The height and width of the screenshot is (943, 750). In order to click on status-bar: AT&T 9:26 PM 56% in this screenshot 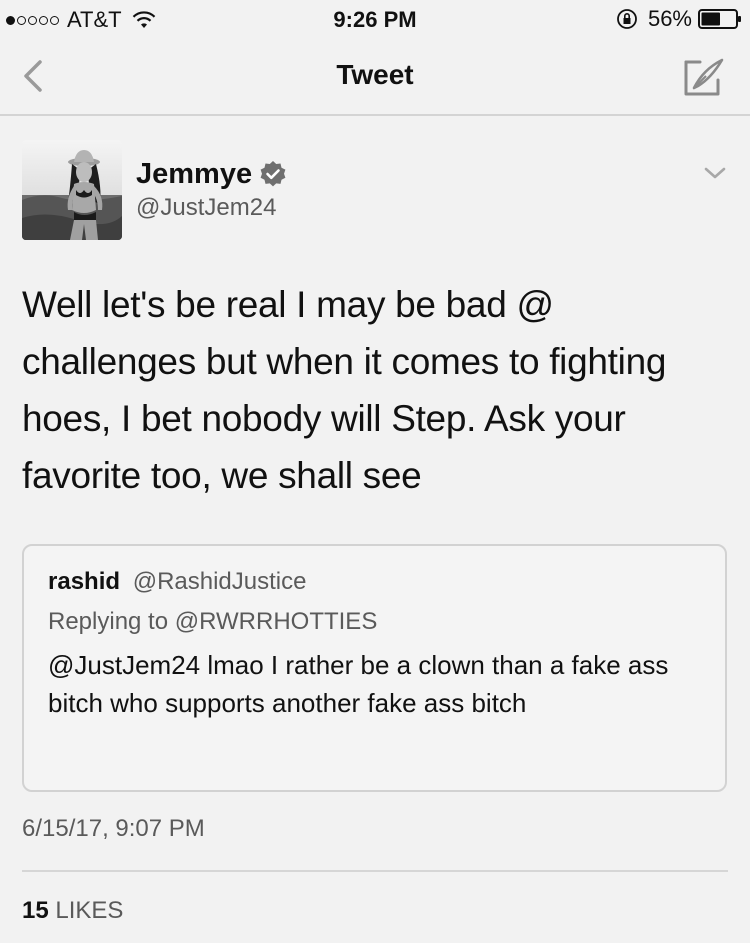, I will do `click(375, 20)`.